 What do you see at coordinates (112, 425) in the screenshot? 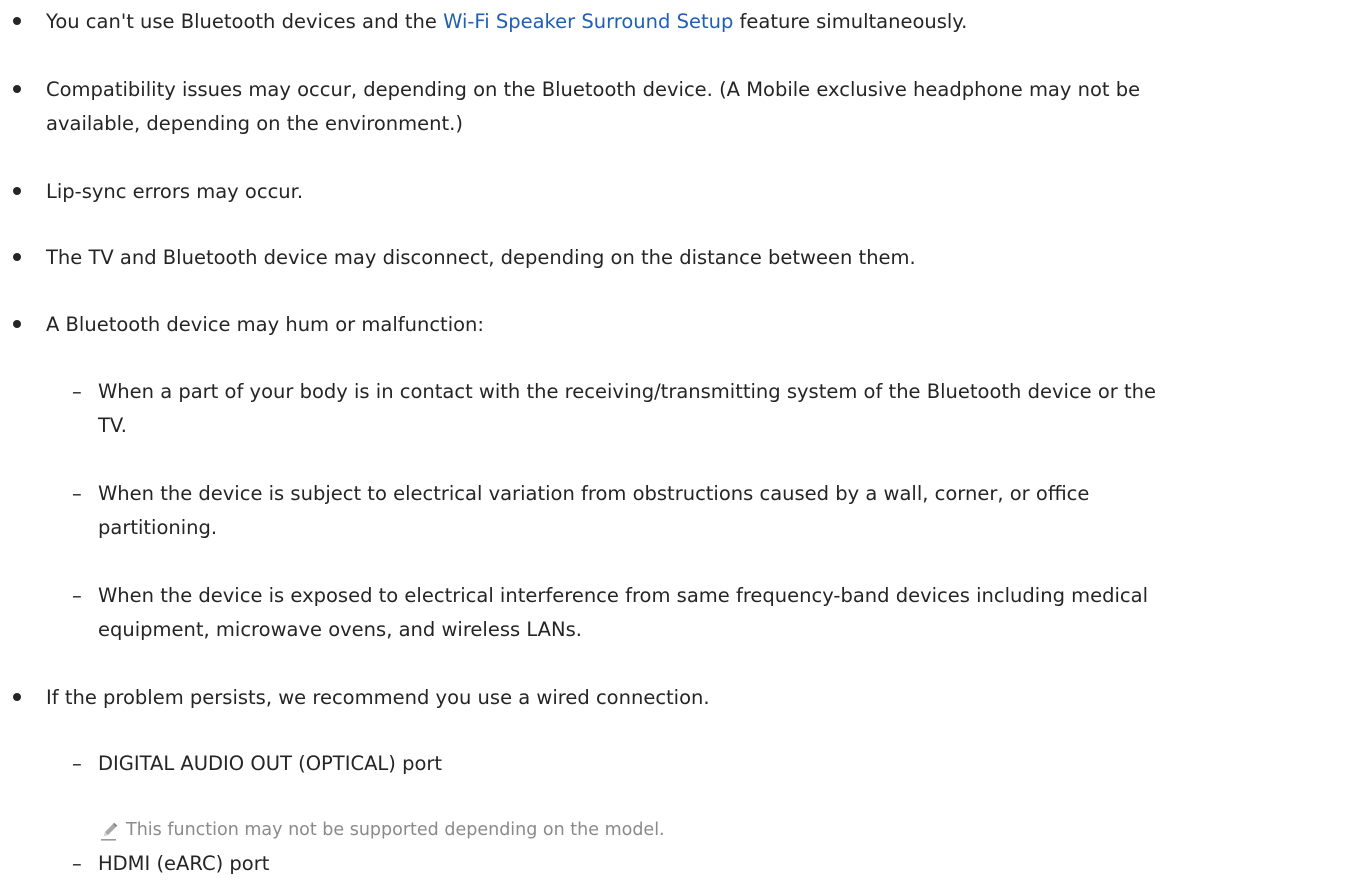
I see `sub-list-item-text-line: TV.` at bounding box center [112, 425].